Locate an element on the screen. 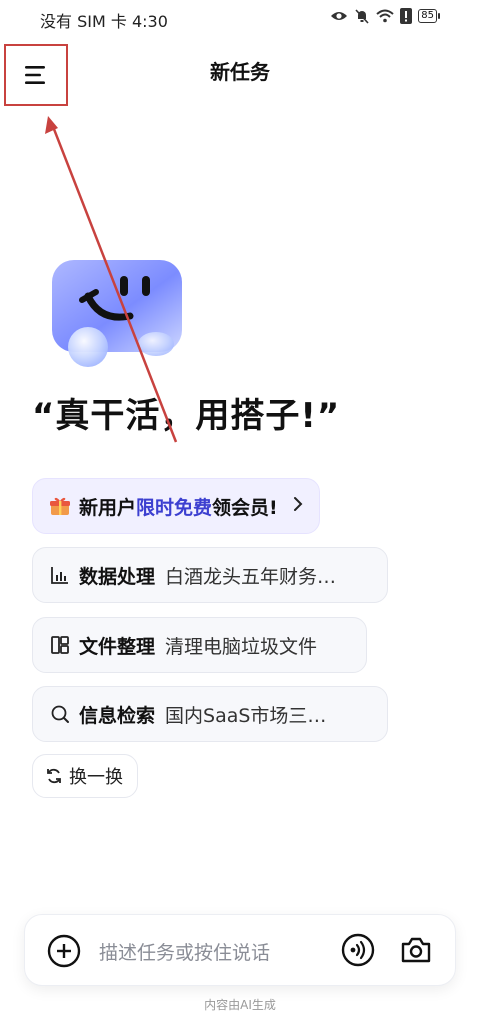 The height and width of the screenshot is (1027, 480). search-icon is located at coordinates (60, 714).